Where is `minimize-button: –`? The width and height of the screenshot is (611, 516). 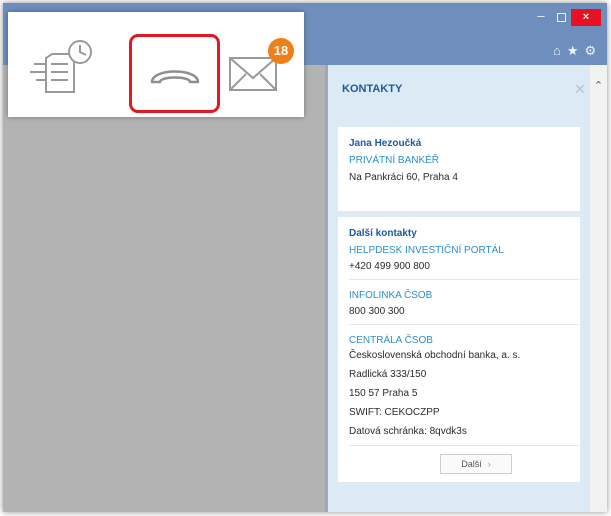
minimize-button: – is located at coordinates (541, 17).